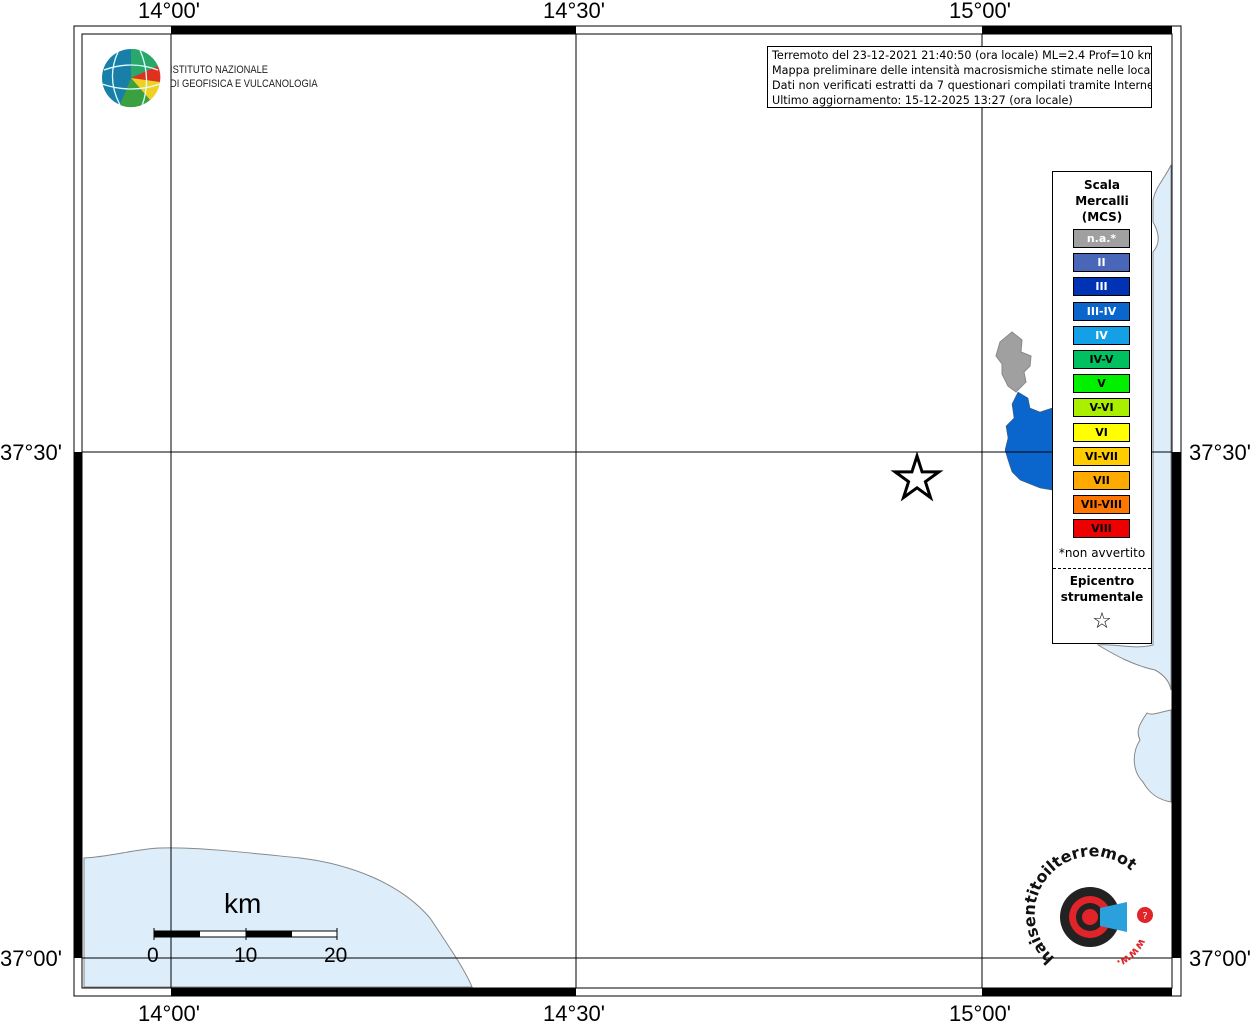 This screenshot has height=1027, width=1254. I want to click on area-na-grey, so click(1013, 362).